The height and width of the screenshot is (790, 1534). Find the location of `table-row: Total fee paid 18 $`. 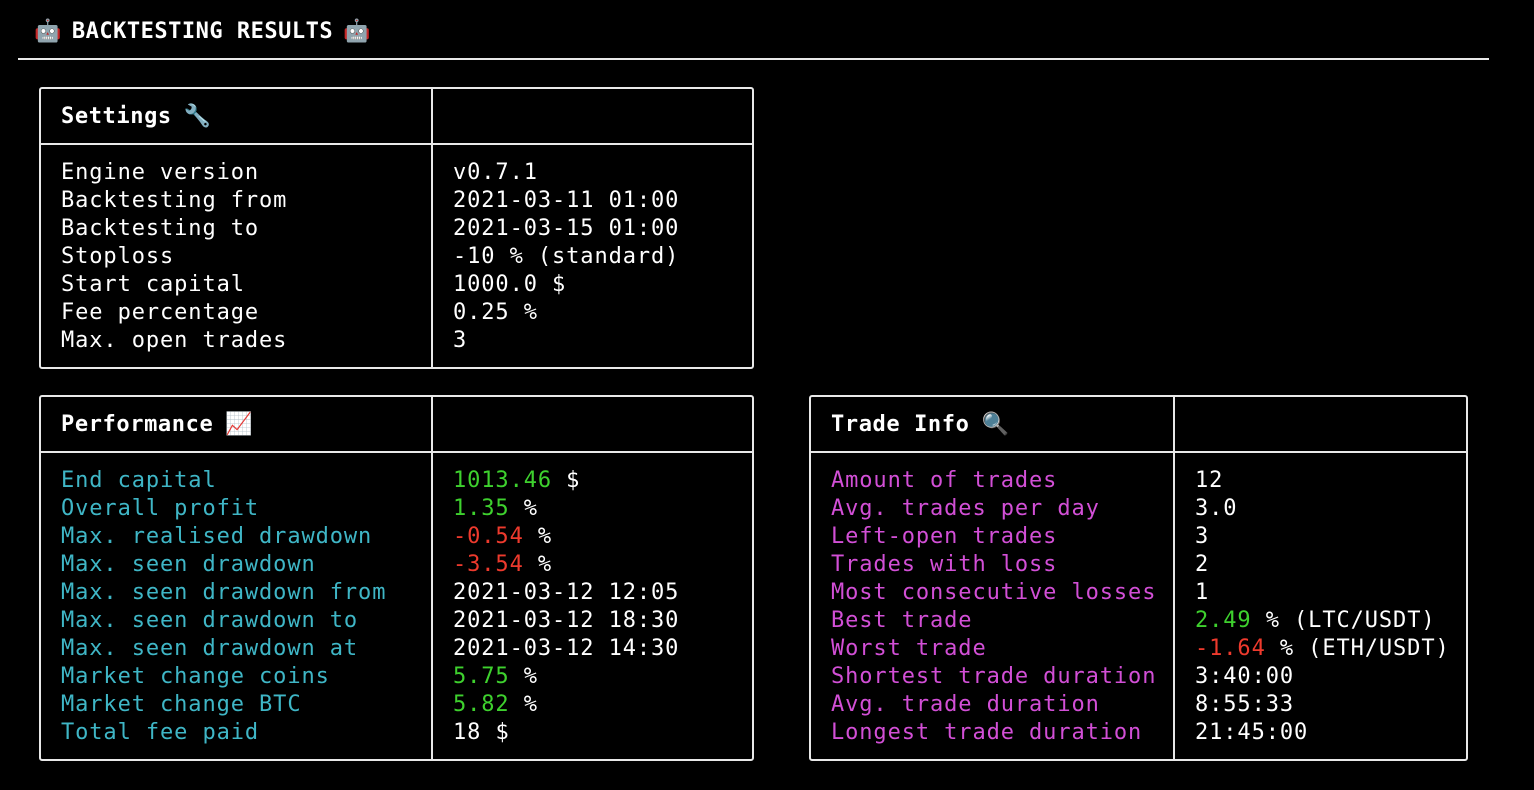

table-row: Total fee paid 18 $ is located at coordinates (396, 733).